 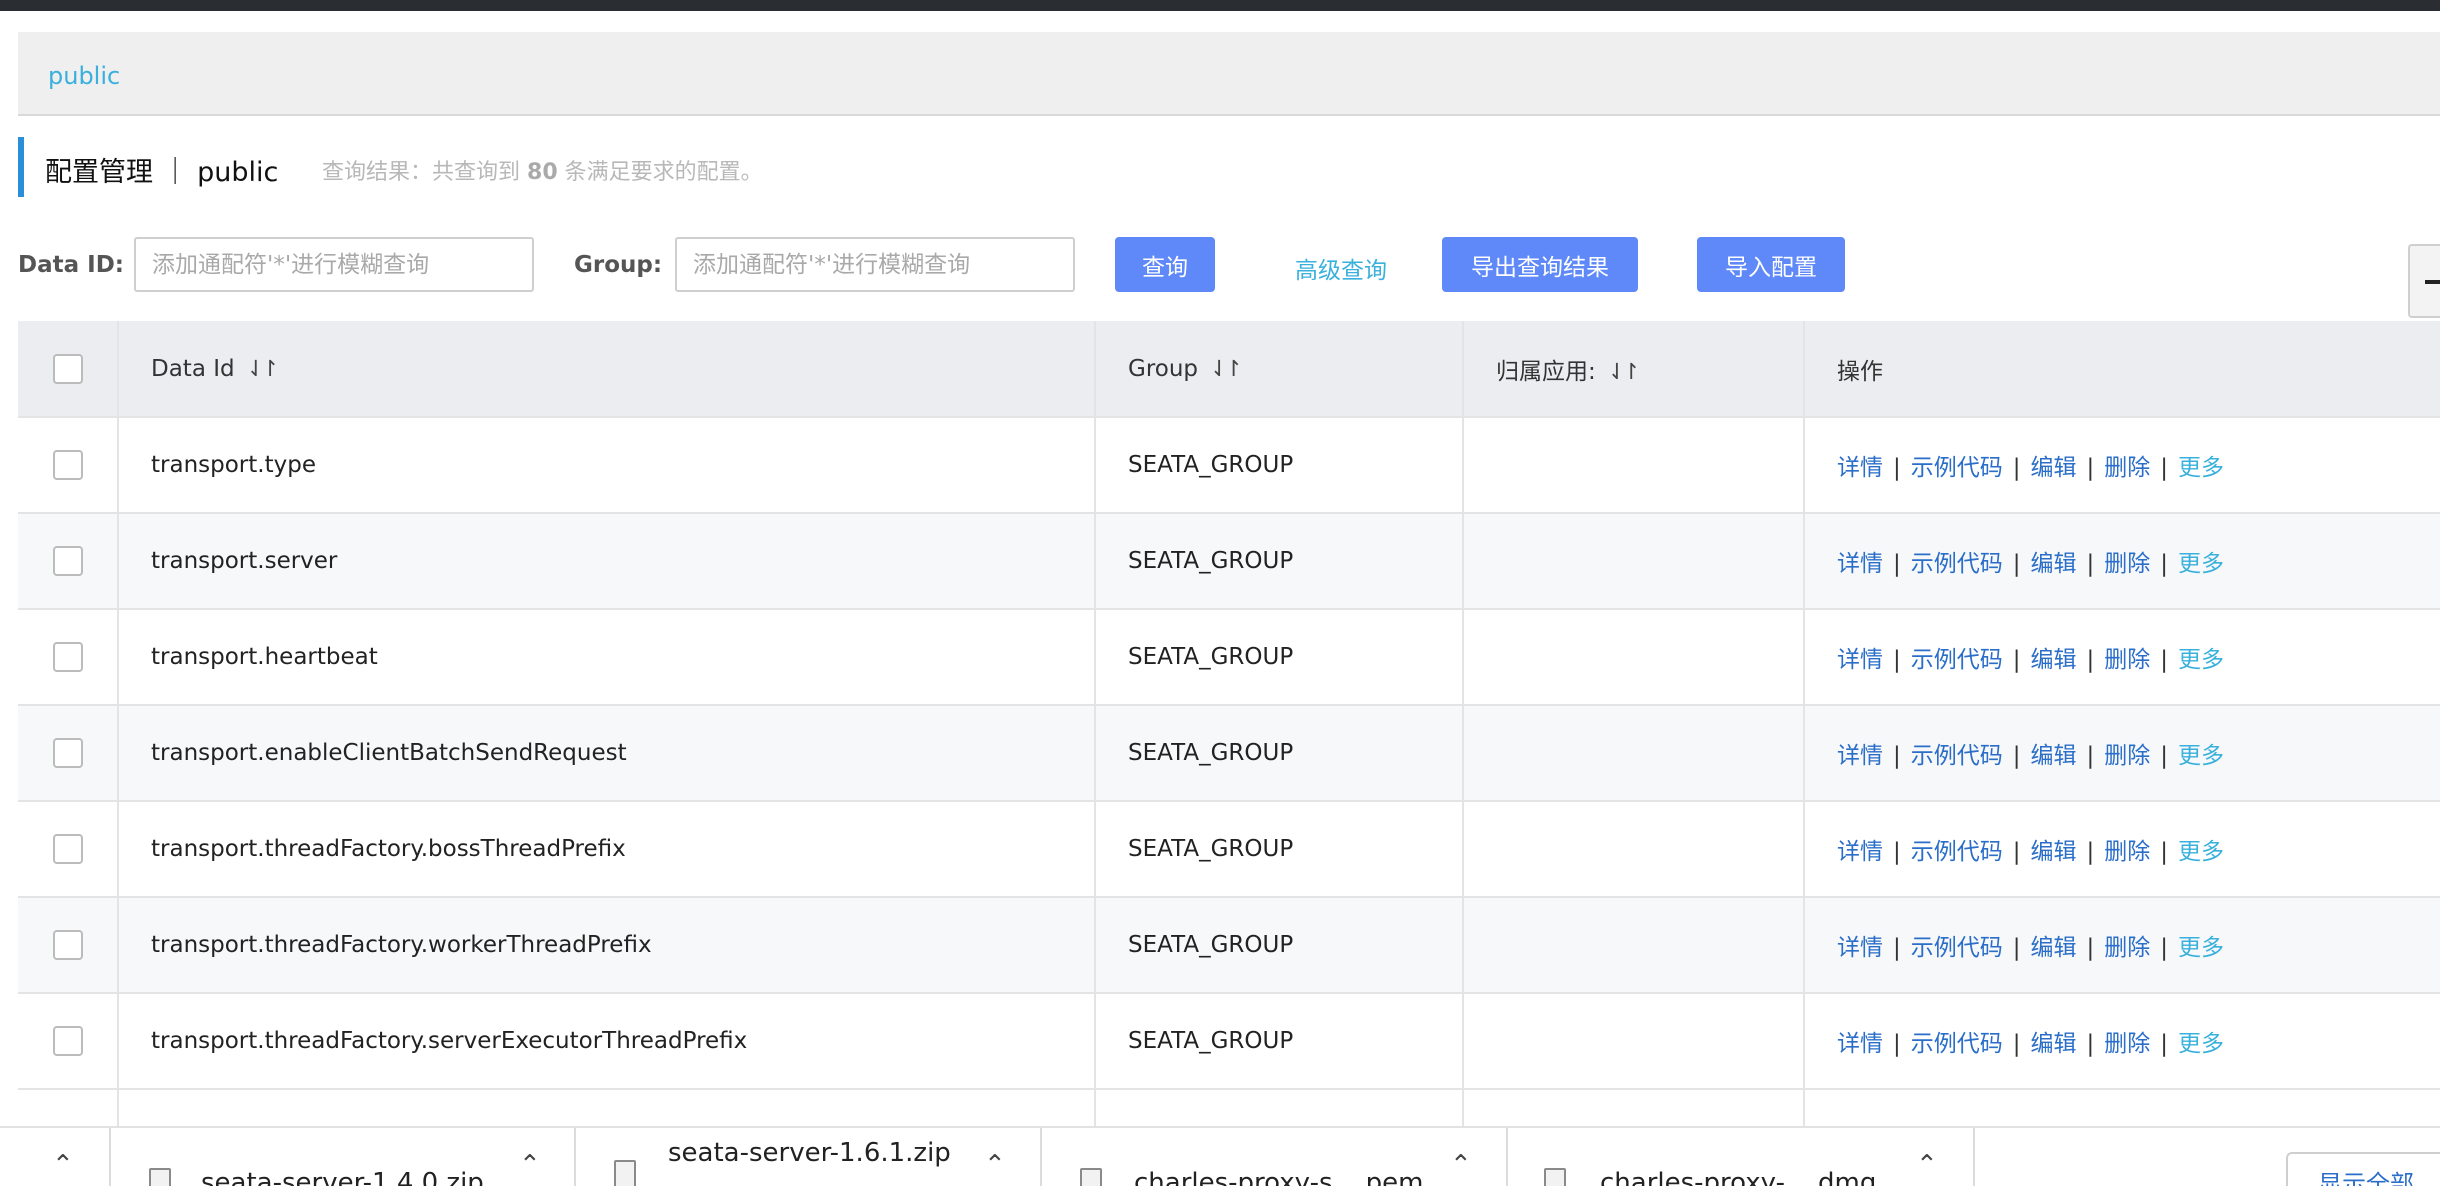 What do you see at coordinates (809, 1157) in the screenshot?
I see `download-item: seata-server-1.6.1.zip ⌃` at bounding box center [809, 1157].